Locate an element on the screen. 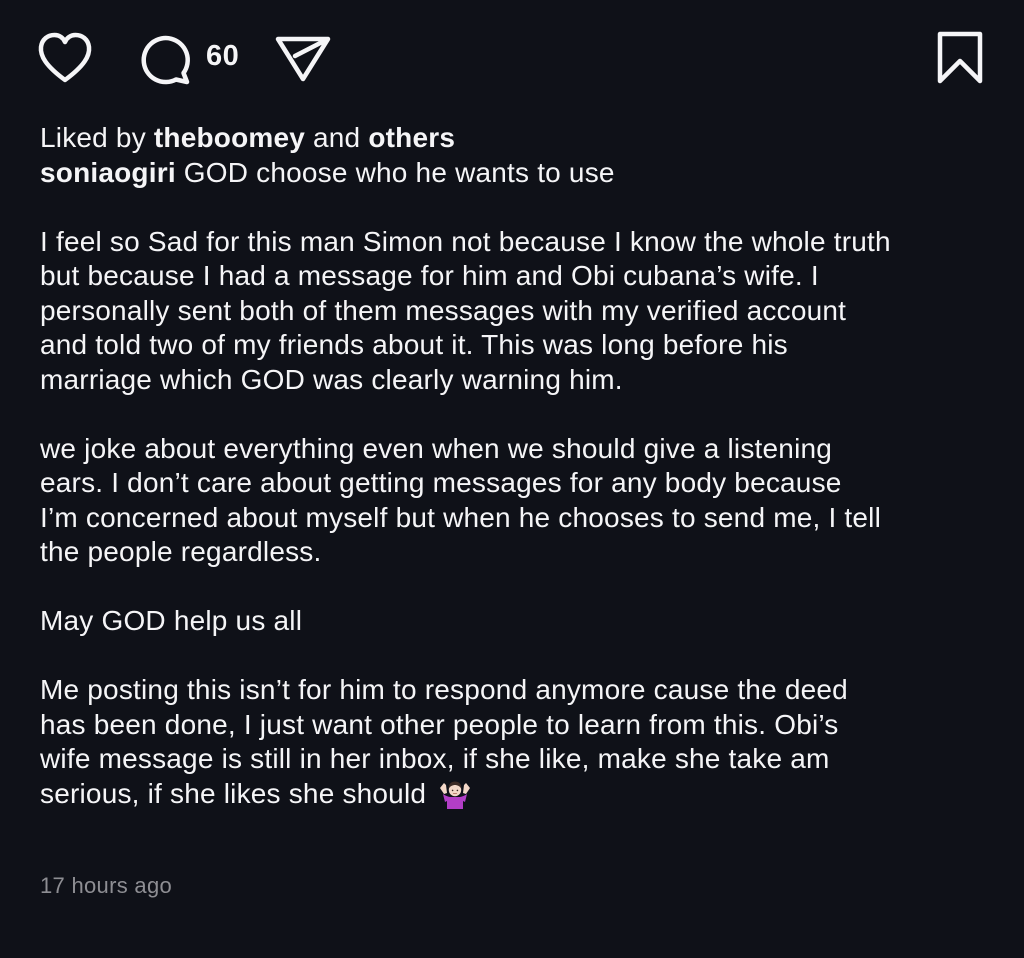 The height and width of the screenshot is (958, 1024). likes-others-link: others is located at coordinates (411, 137).